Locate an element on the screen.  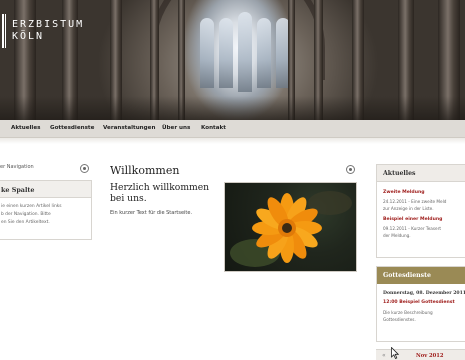
left-toggle-icon is located at coordinates (84, 168).